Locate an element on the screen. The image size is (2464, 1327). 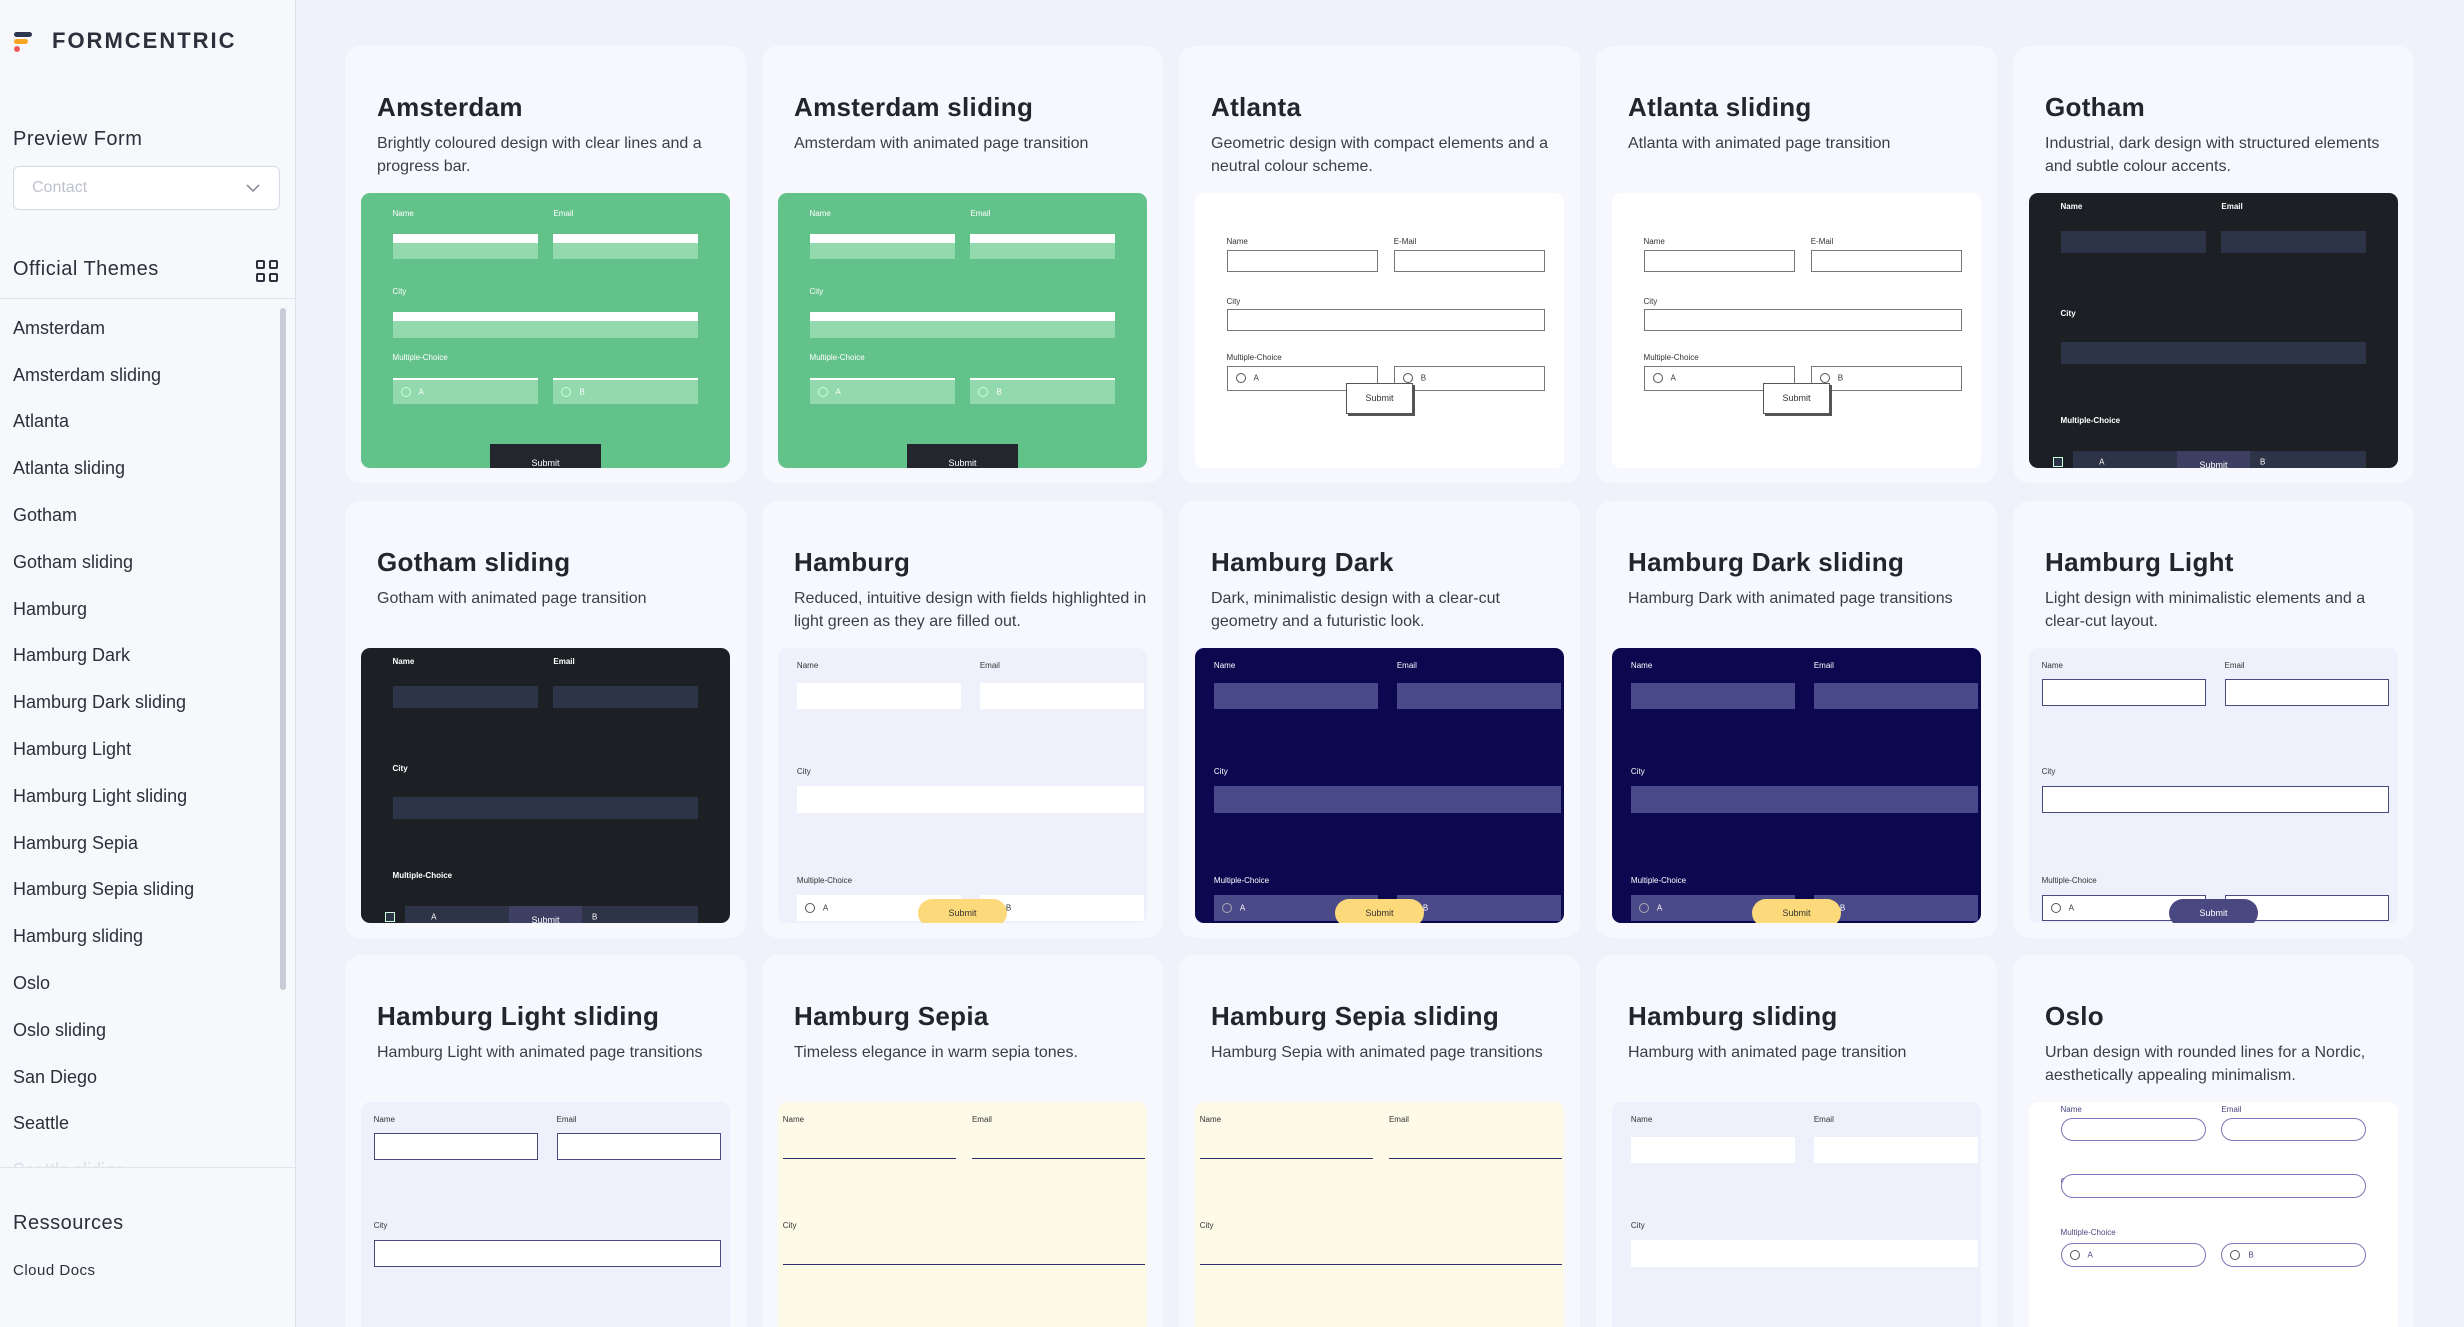
theme-list-item: Hamburg is located at coordinates (140, 609).